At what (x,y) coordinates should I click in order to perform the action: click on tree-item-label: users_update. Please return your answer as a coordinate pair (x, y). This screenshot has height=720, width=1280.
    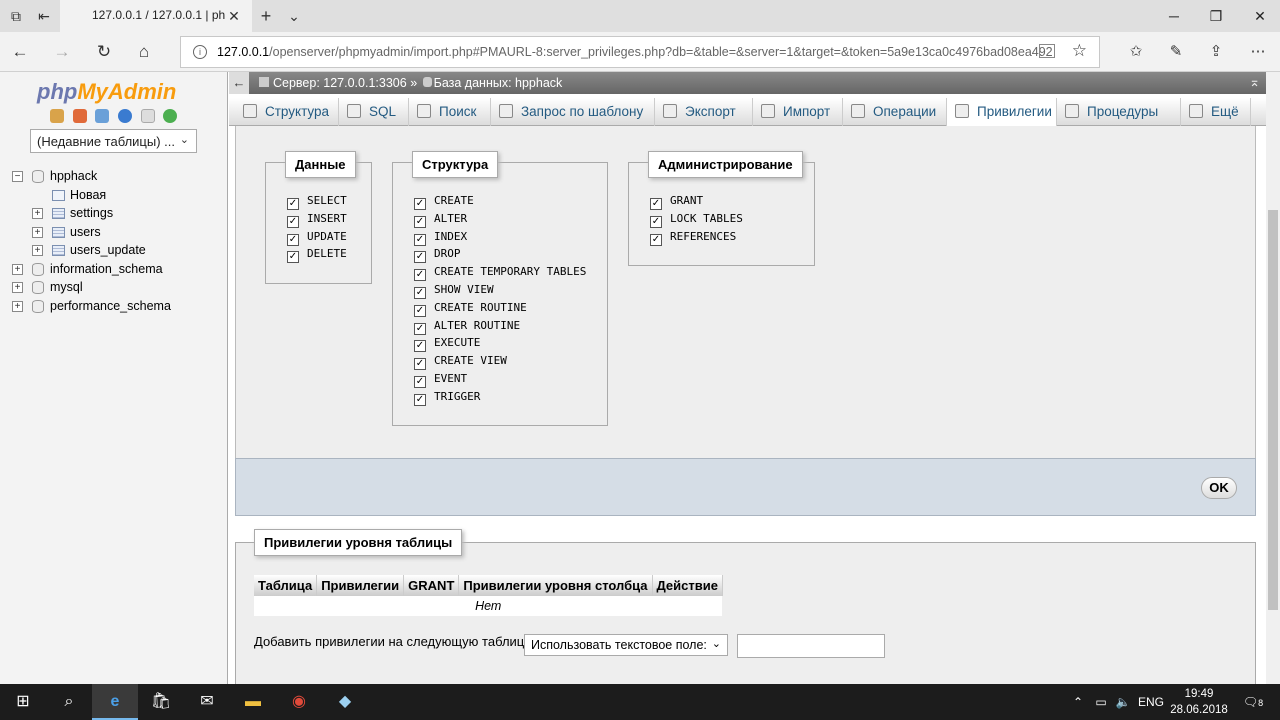
    Looking at the image, I should click on (108, 250).